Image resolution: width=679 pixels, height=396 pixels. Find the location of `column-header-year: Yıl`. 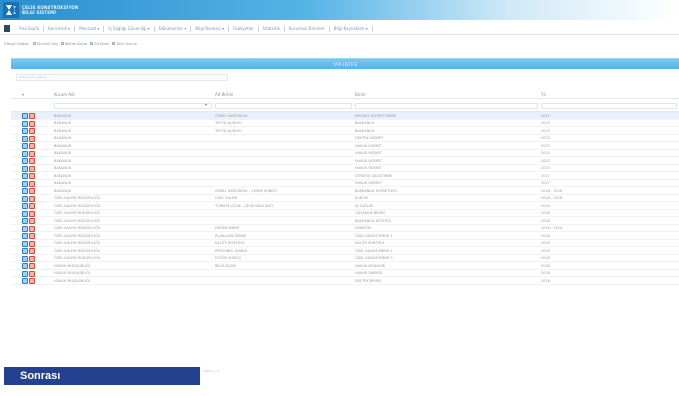

column-header-year: Yıl is located at coordinates (543, 94).